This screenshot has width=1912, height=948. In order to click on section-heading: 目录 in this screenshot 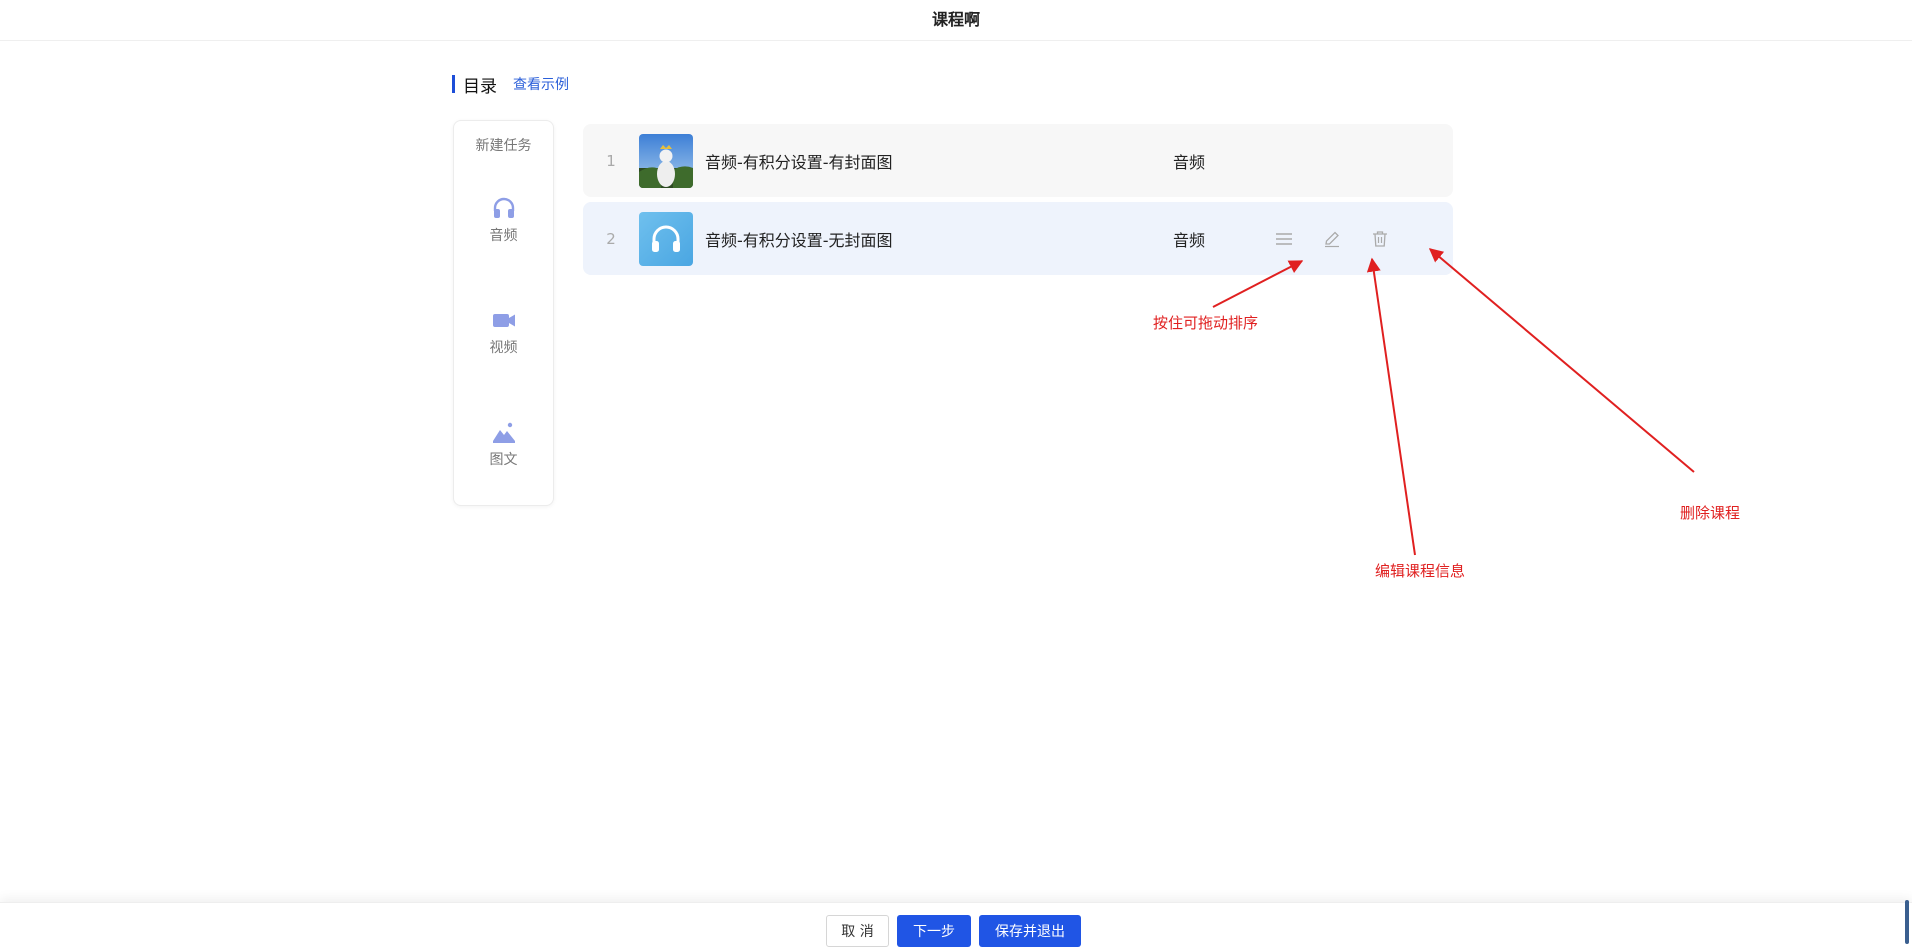, I will do `click(480, 86)`.